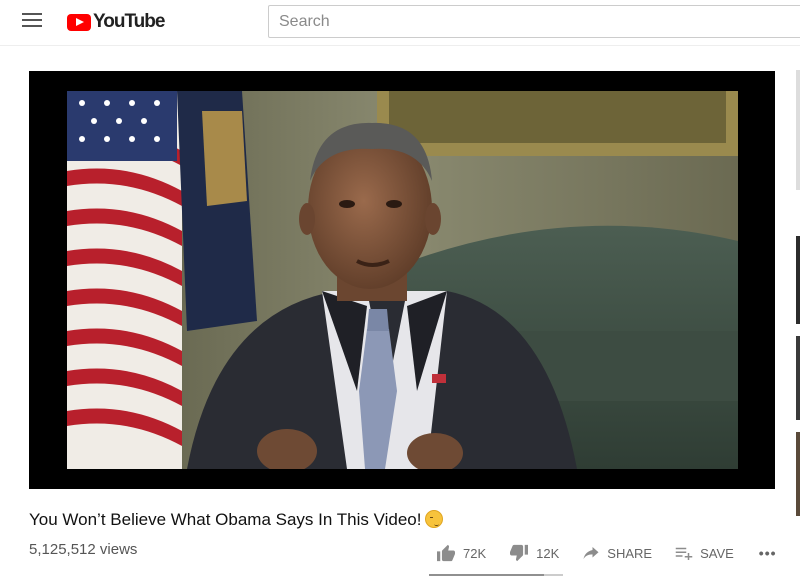 This screenshot has height=577, width=800. I want to click on save-label: SAVE, so click(717, 553).